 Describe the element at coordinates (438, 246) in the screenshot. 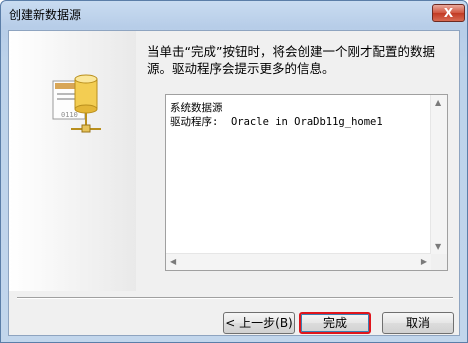

I see `scroll-down-icon: ▼` at that location.